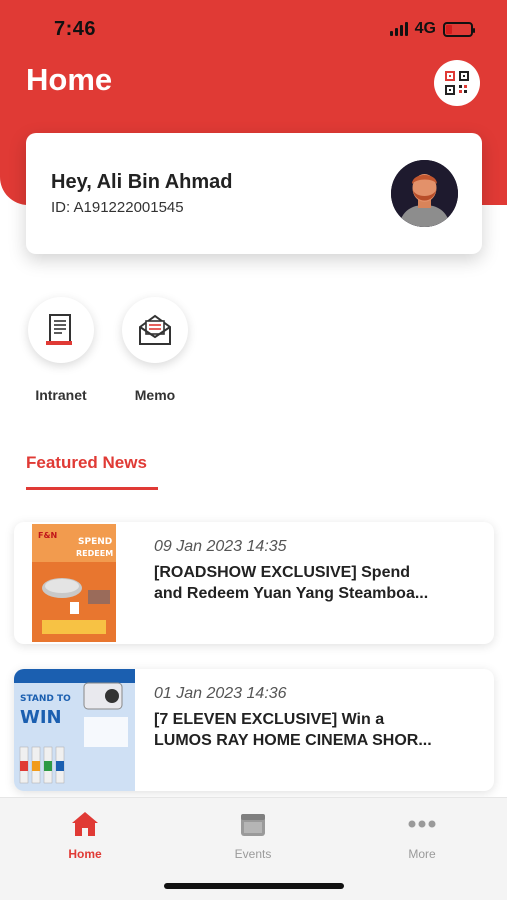 The width and height of the screenshot is (507, 900). What do you see at coordinates (95, 542) in the screenshot?
I see `thumb-main-text: SPEND` at bounding box center [95, 542].